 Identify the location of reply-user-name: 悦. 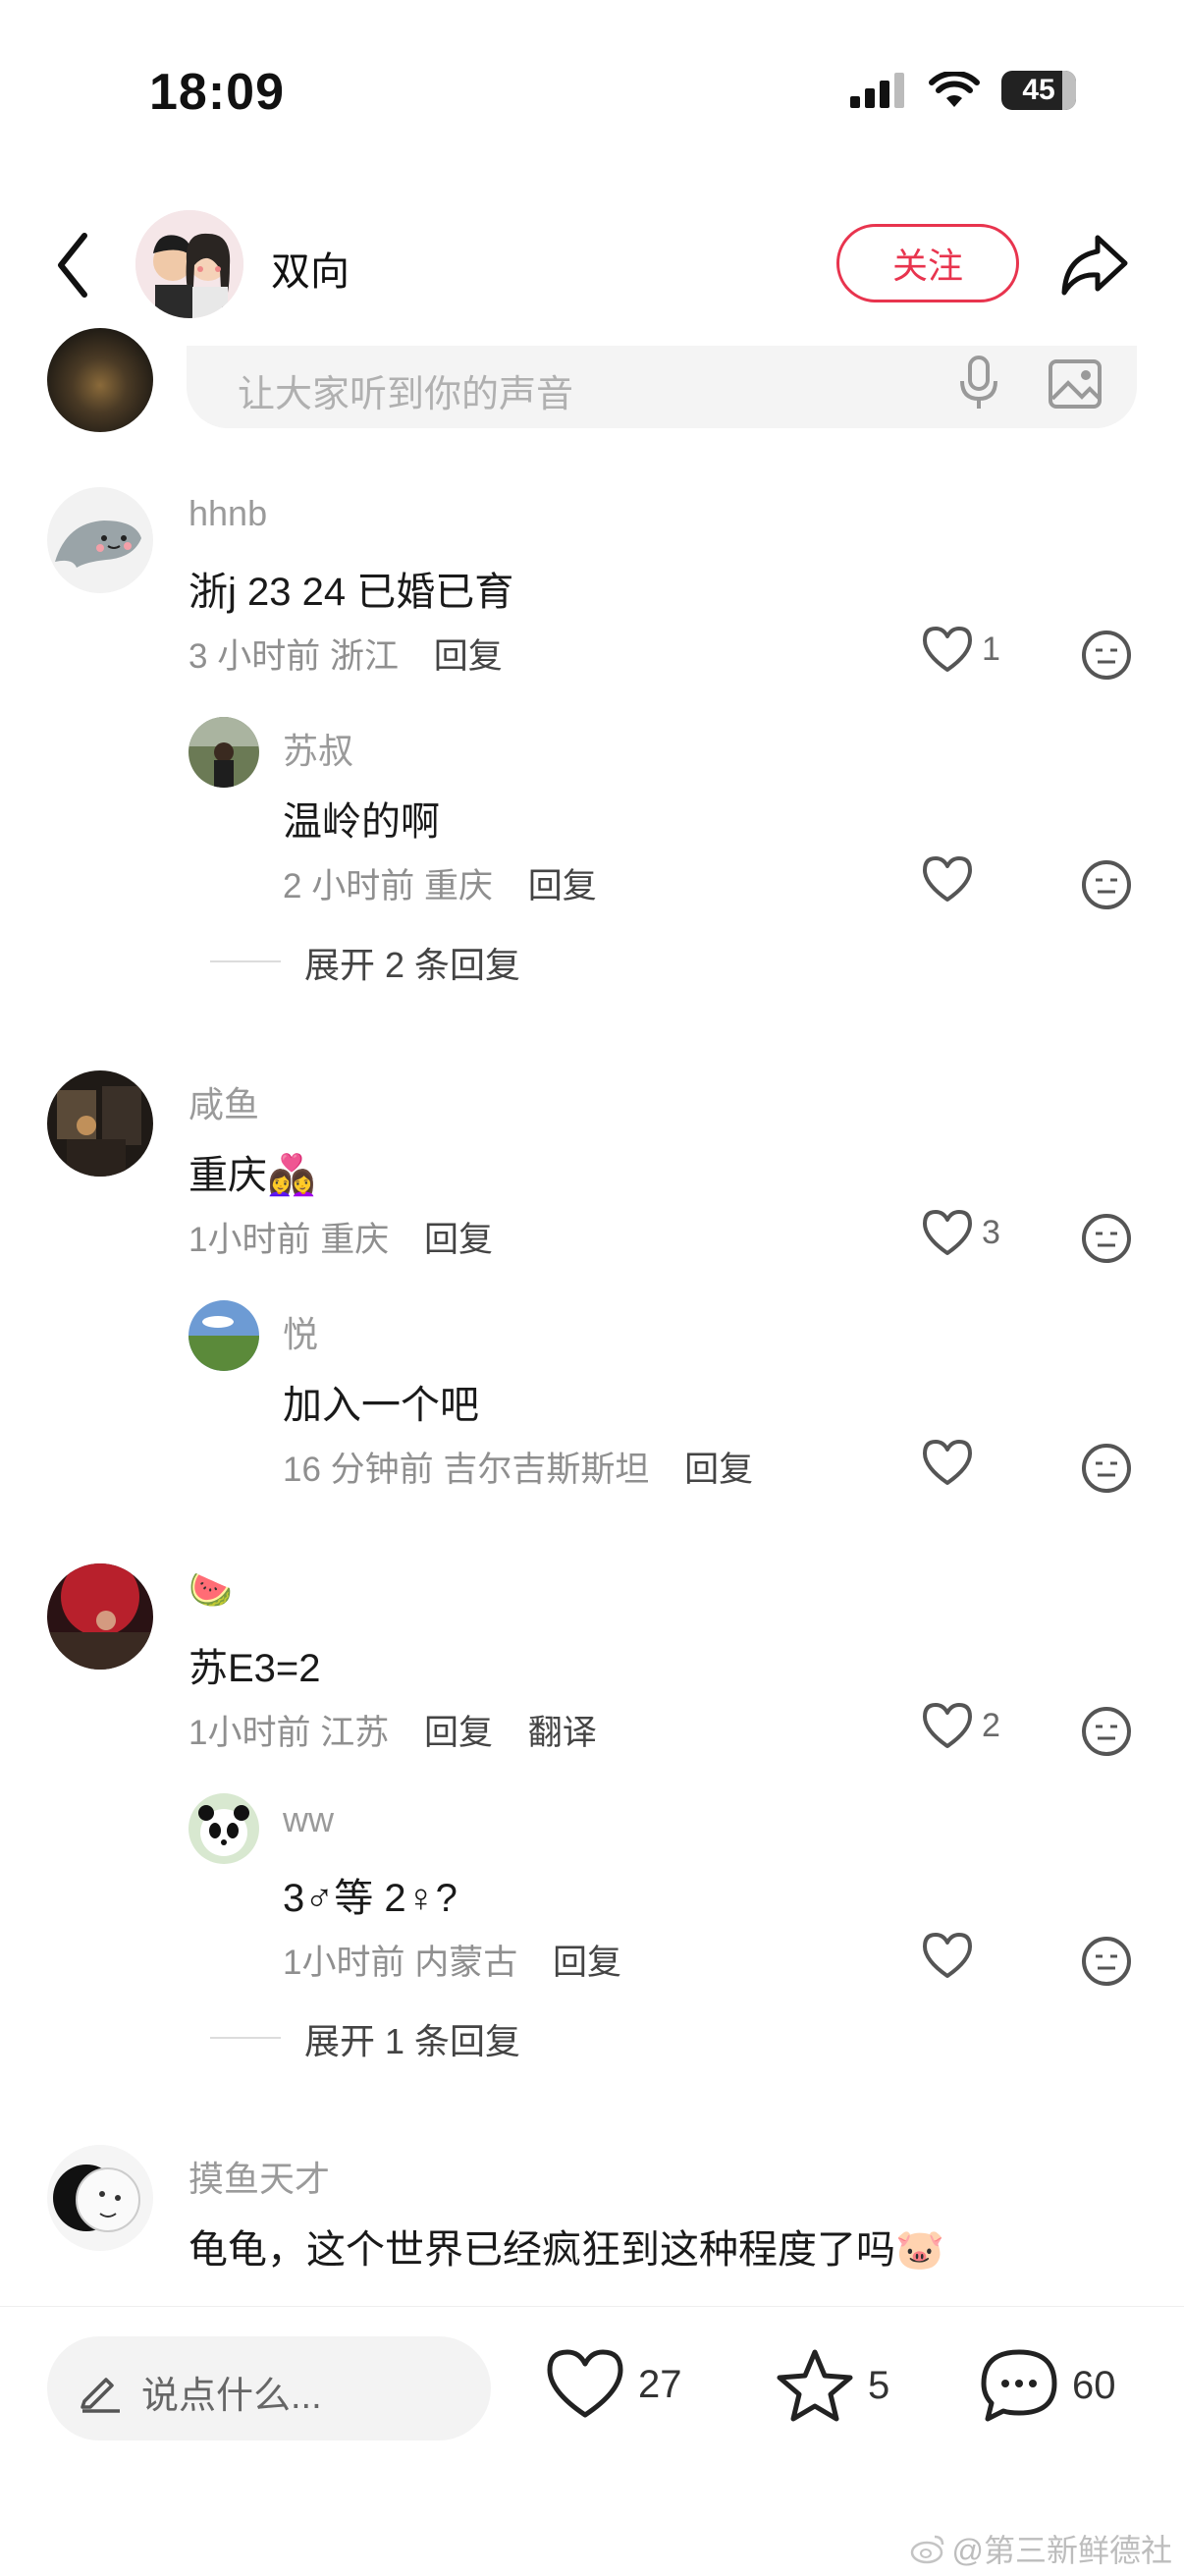
(300, 1332).